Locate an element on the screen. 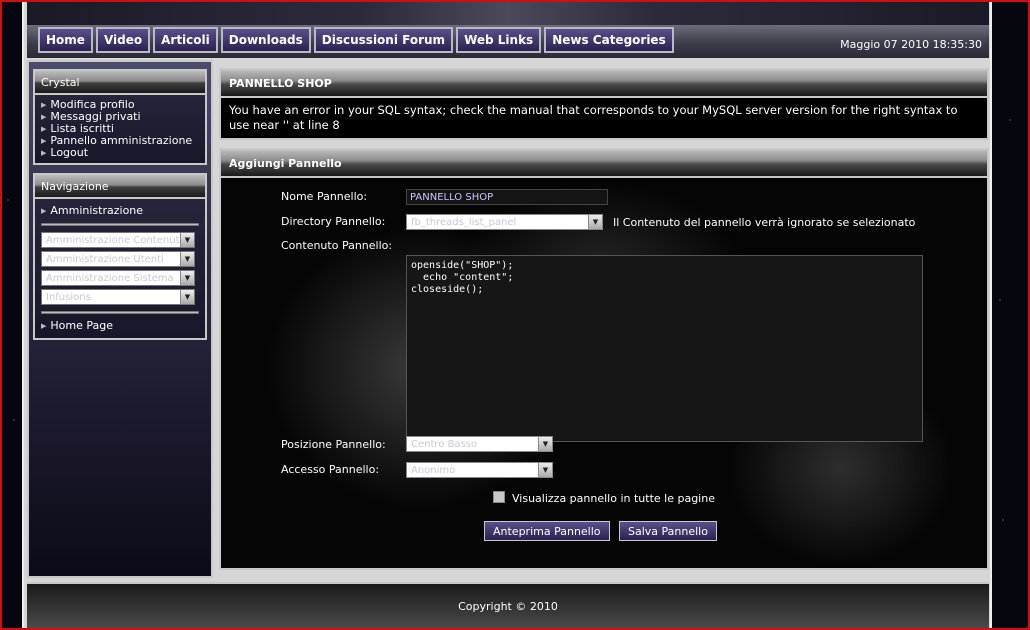  link-label: Logout is located at coordinates (69, 152).